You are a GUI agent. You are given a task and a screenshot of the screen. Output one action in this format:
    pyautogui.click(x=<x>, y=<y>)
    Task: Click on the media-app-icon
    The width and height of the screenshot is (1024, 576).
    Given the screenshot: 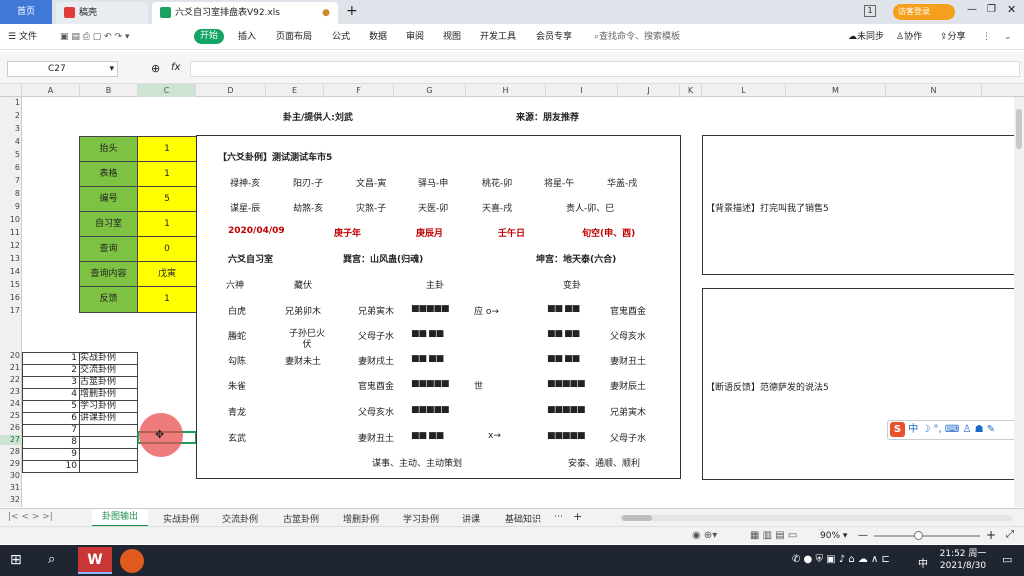 What is the action you would take?
    pyautogui.click(x=132, y=561)
    